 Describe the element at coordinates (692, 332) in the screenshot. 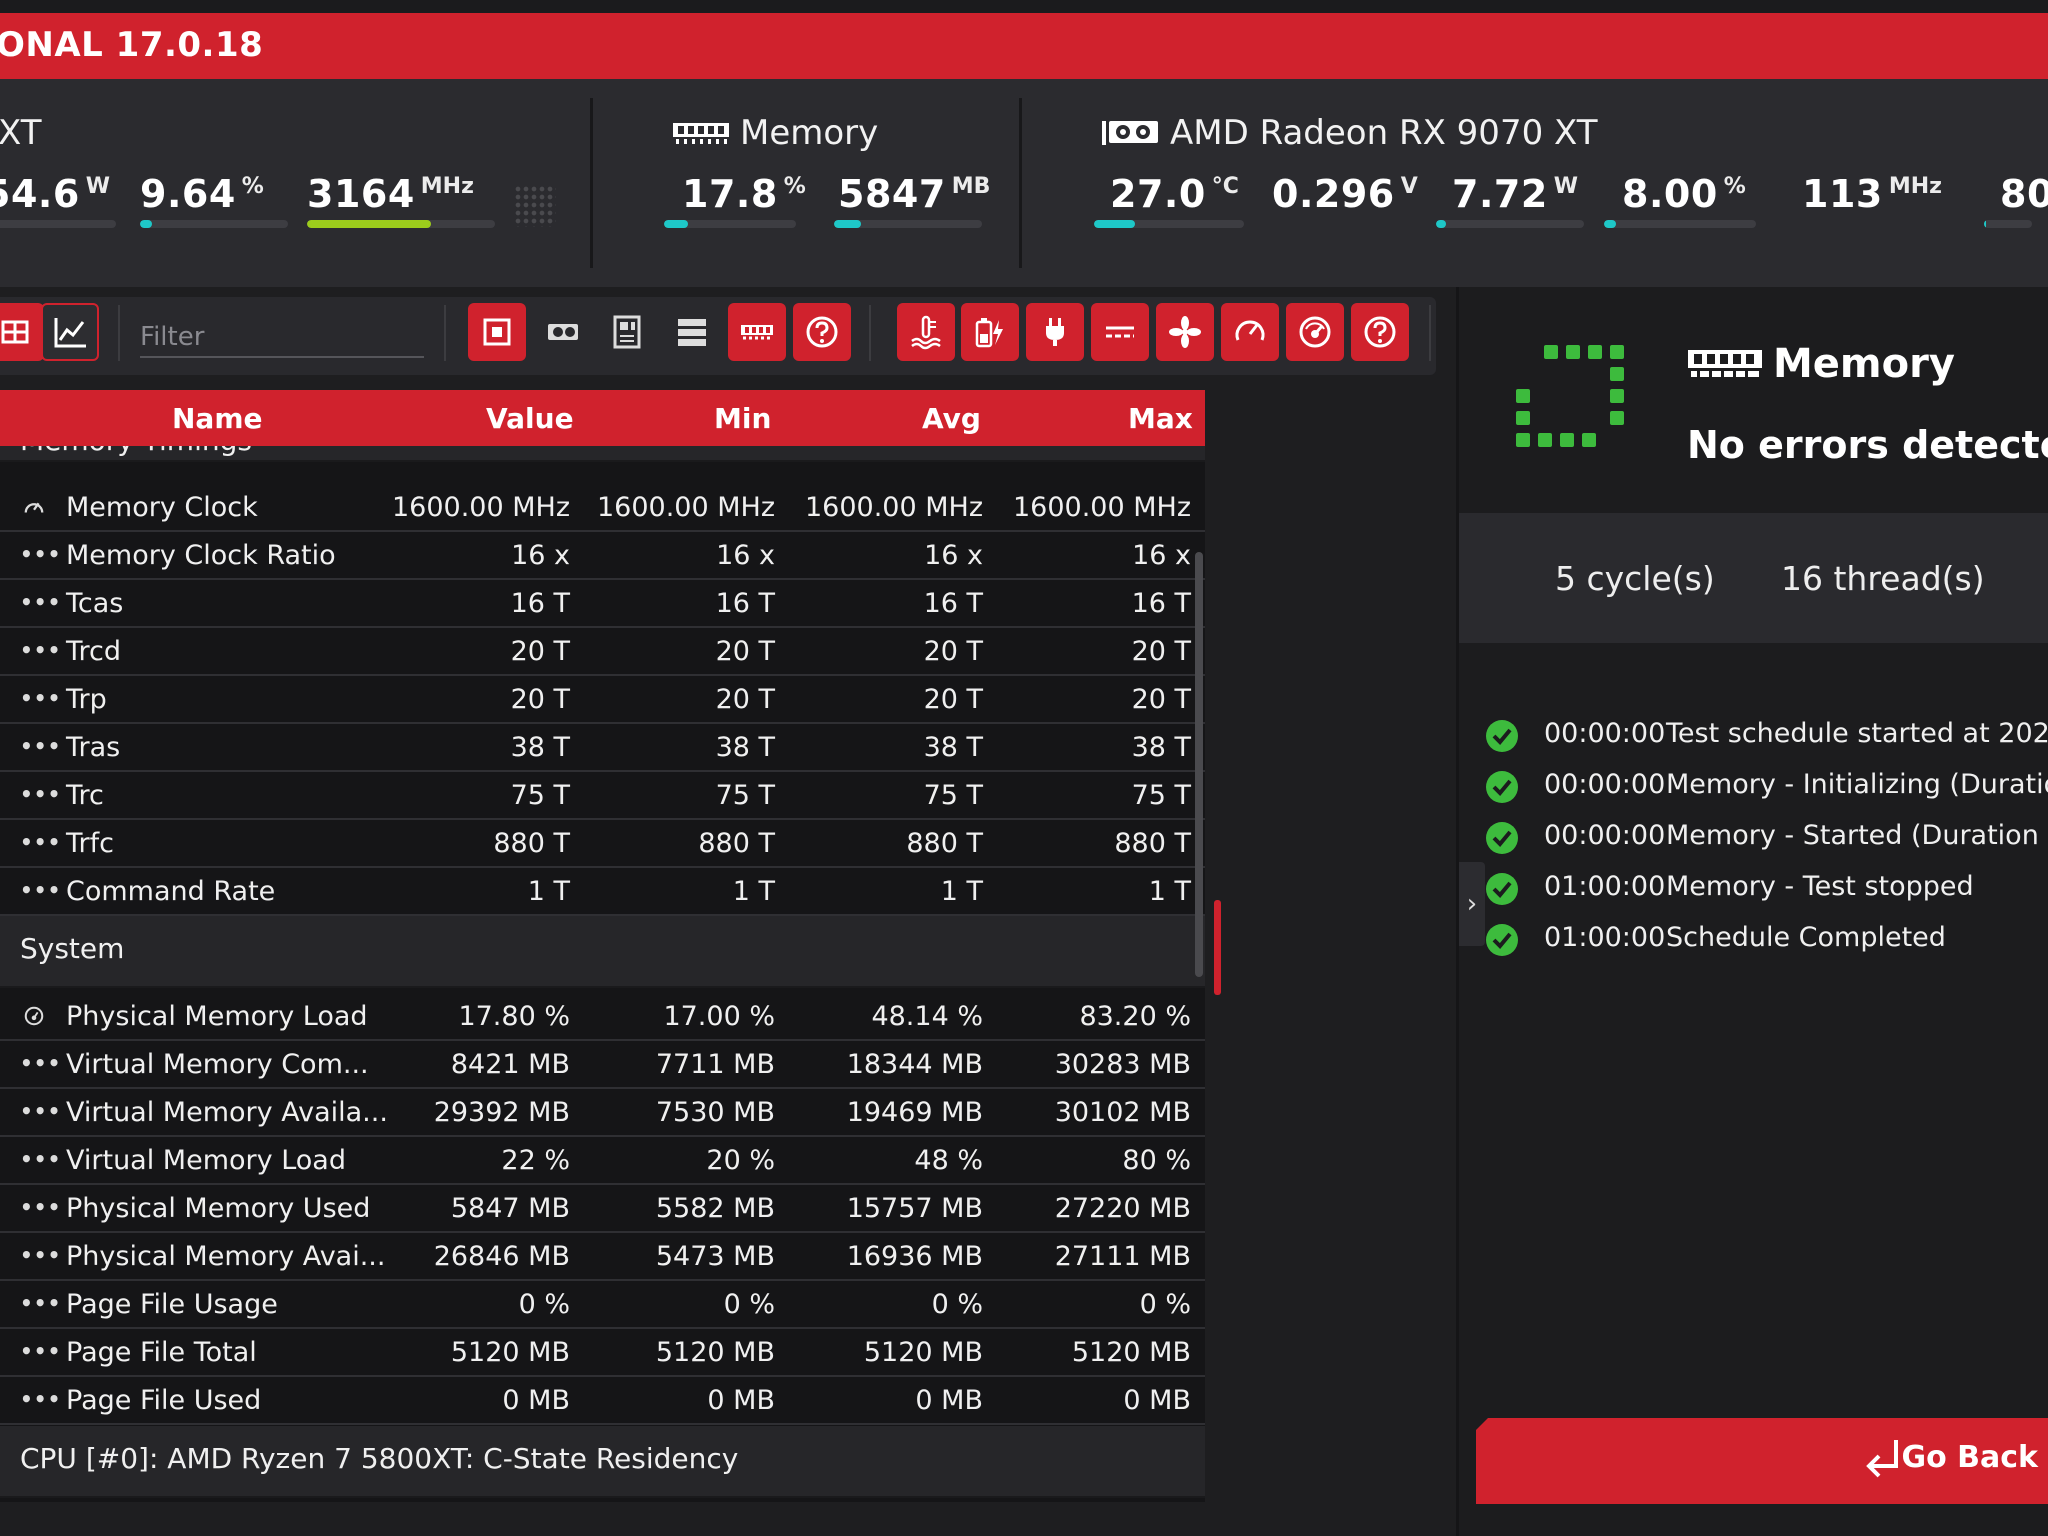

I see `storage-filter-button` at that location.